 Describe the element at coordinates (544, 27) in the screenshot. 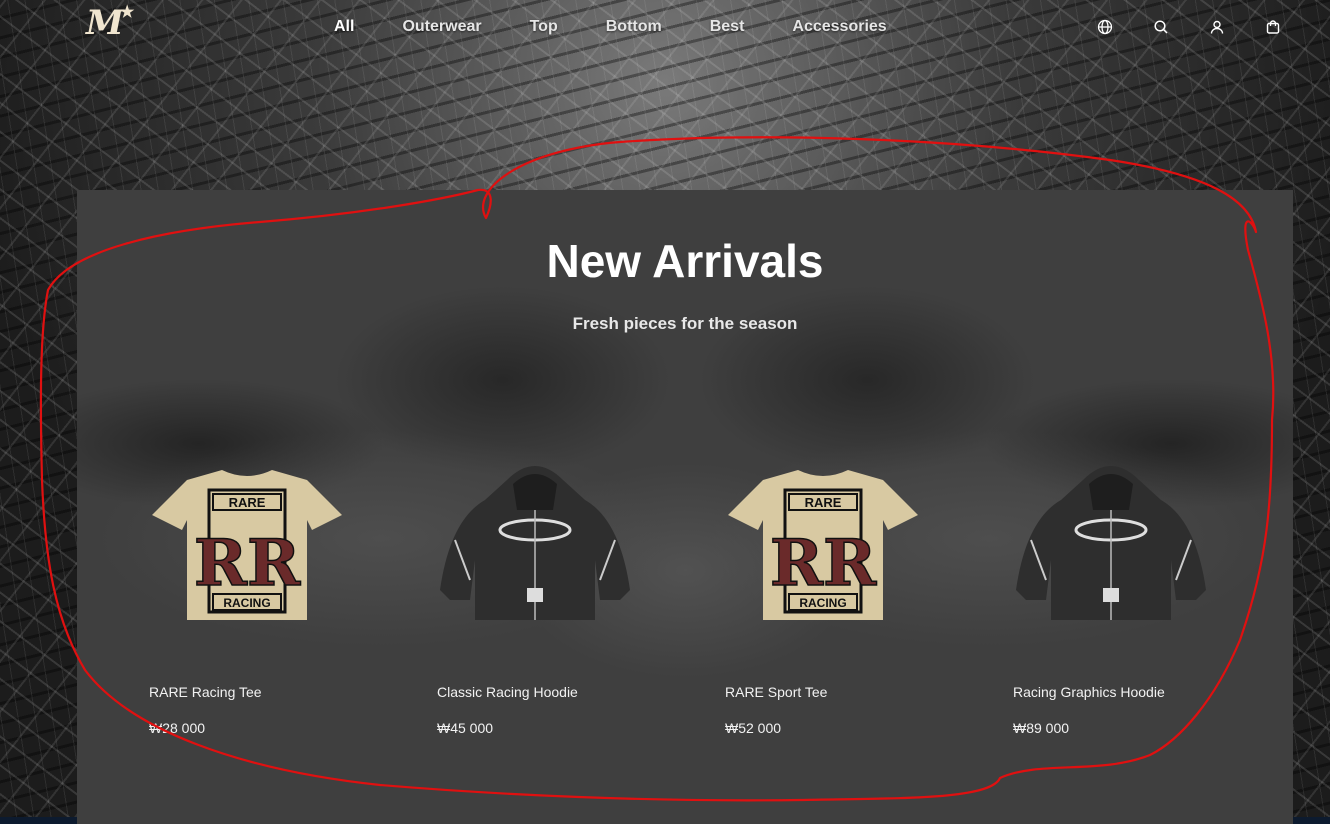

I see `nav-top: Top` at that location.